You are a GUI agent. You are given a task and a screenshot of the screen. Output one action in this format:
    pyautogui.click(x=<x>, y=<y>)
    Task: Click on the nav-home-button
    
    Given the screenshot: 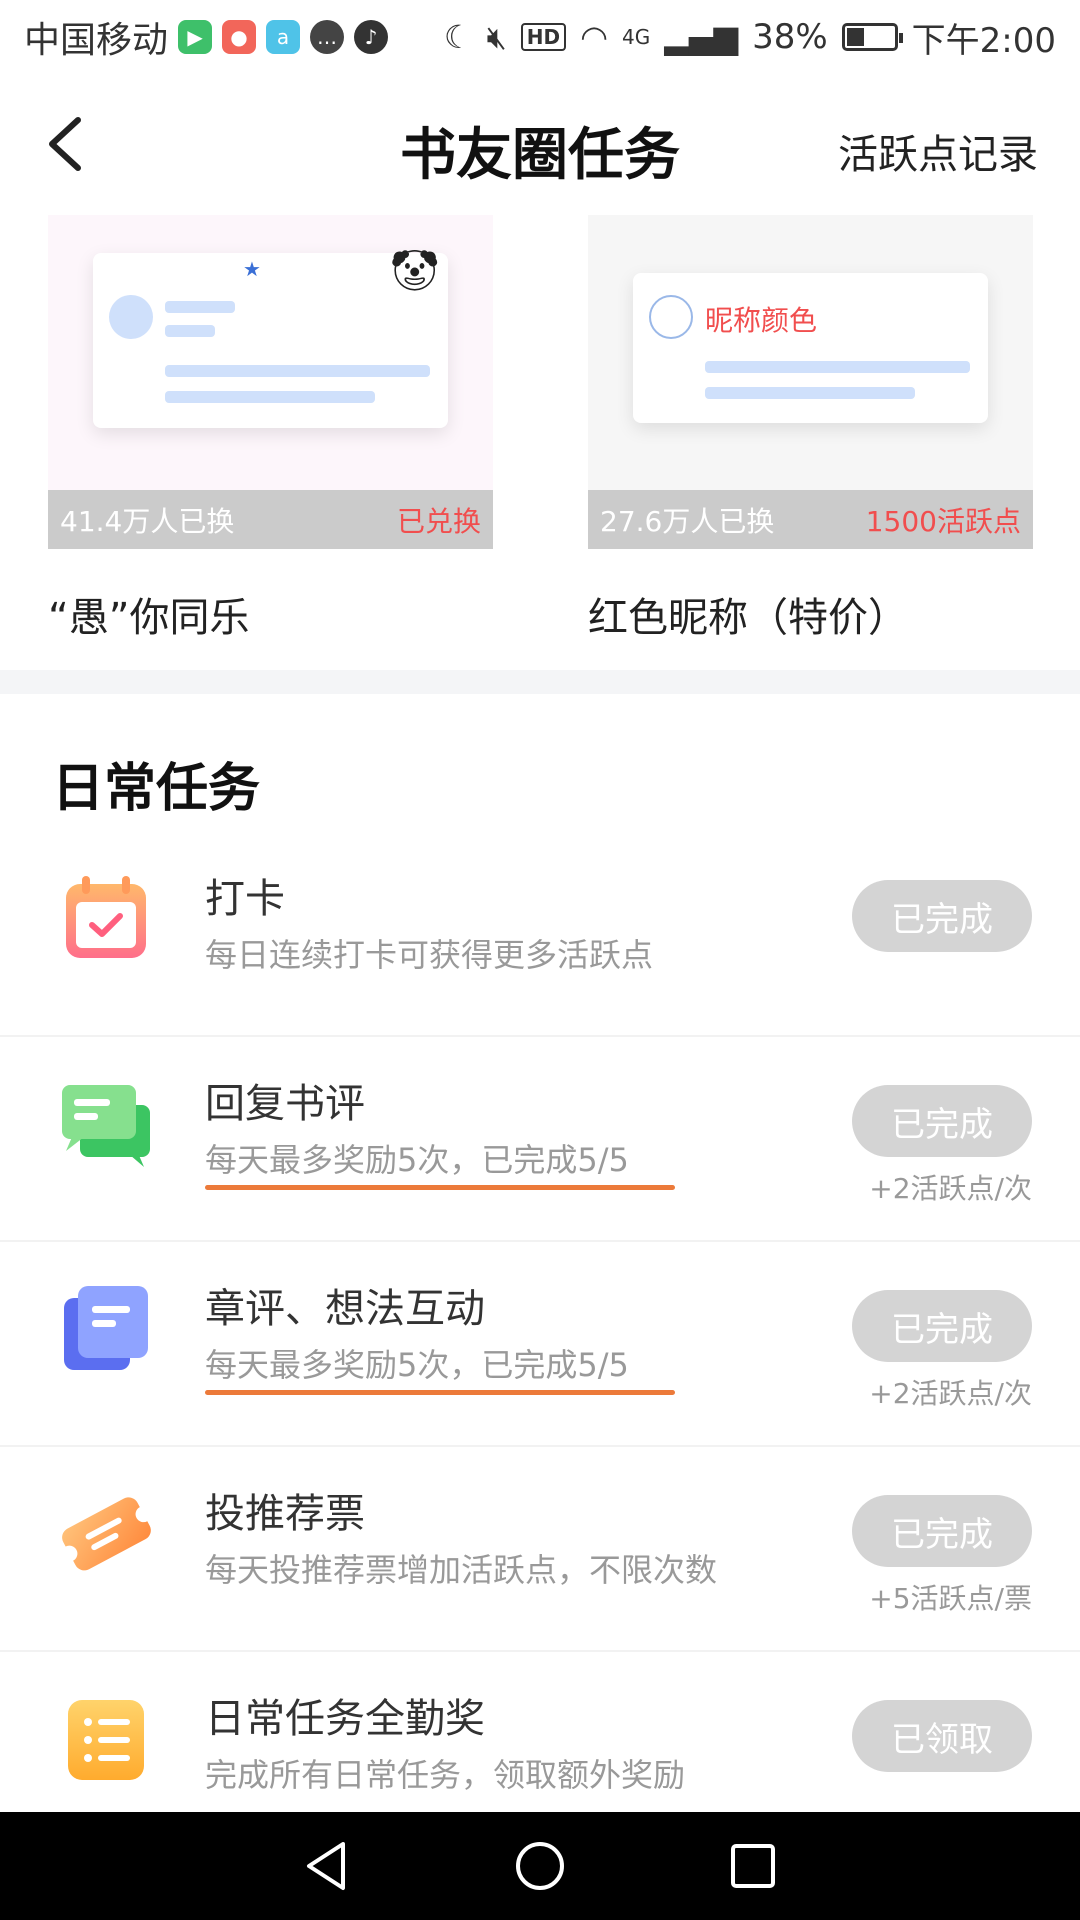 What is the action you would take?
    pyautogui.click(x=540, y=1866)
    